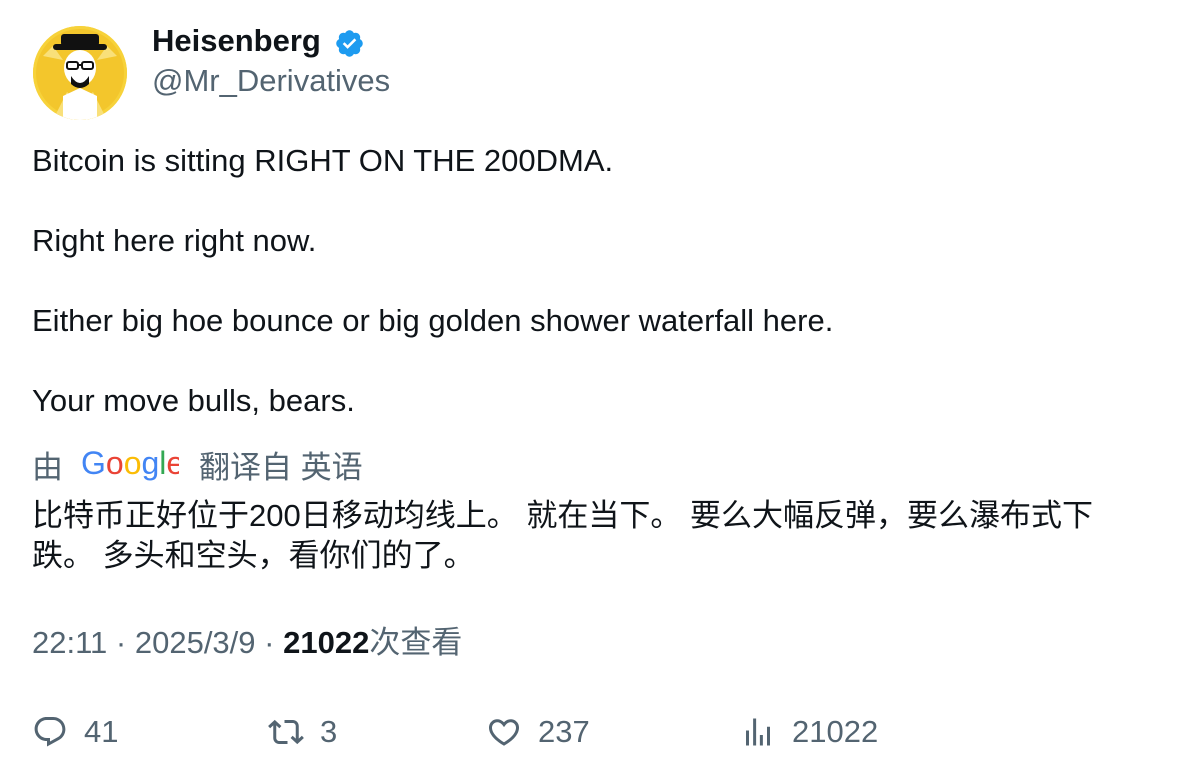  I want to click on display-name: Heisenberg, so click(236, 41).